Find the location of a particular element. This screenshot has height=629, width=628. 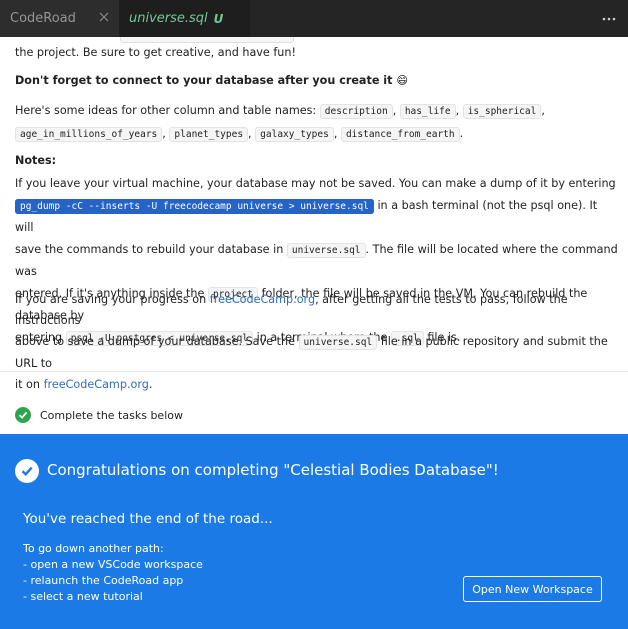

close-icon is located at coordinates (104, 17).